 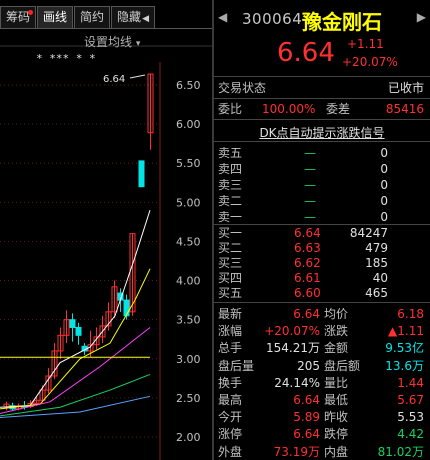 I want to click on stats-row: 换手 24.14% 量比 1.44, so click(x=322, y=383).